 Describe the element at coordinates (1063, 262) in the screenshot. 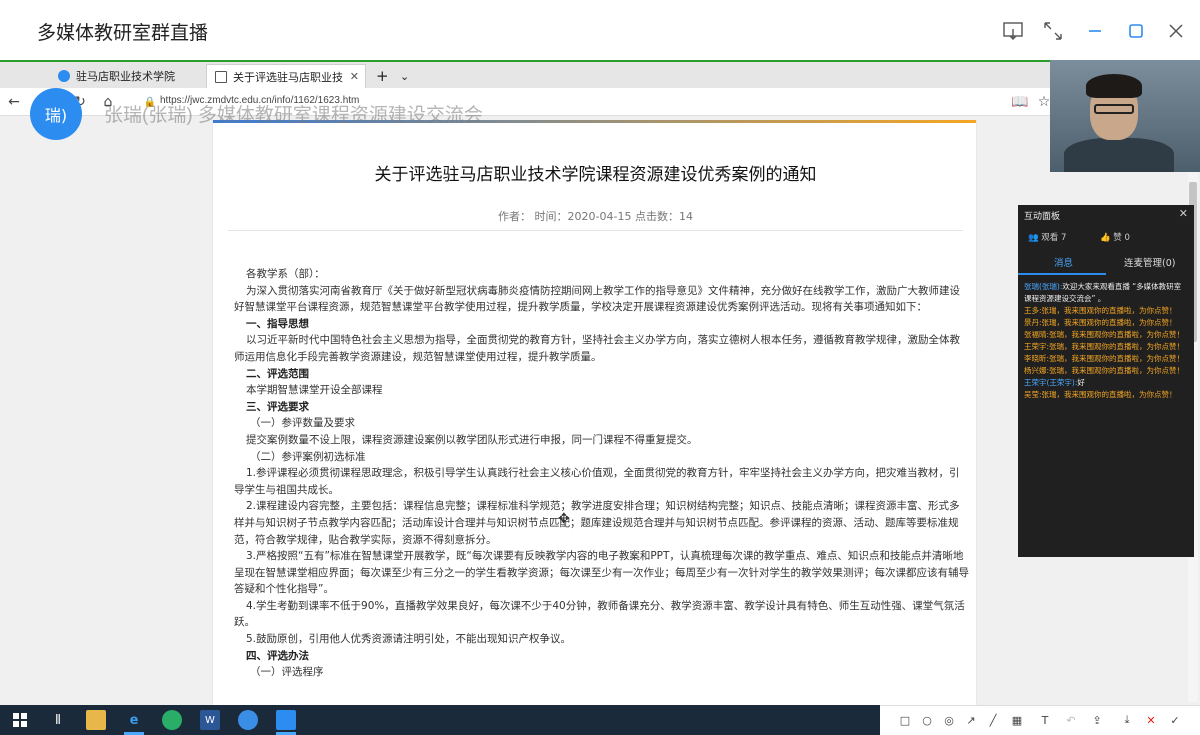

I see `tab-messages: 消息` at that location.